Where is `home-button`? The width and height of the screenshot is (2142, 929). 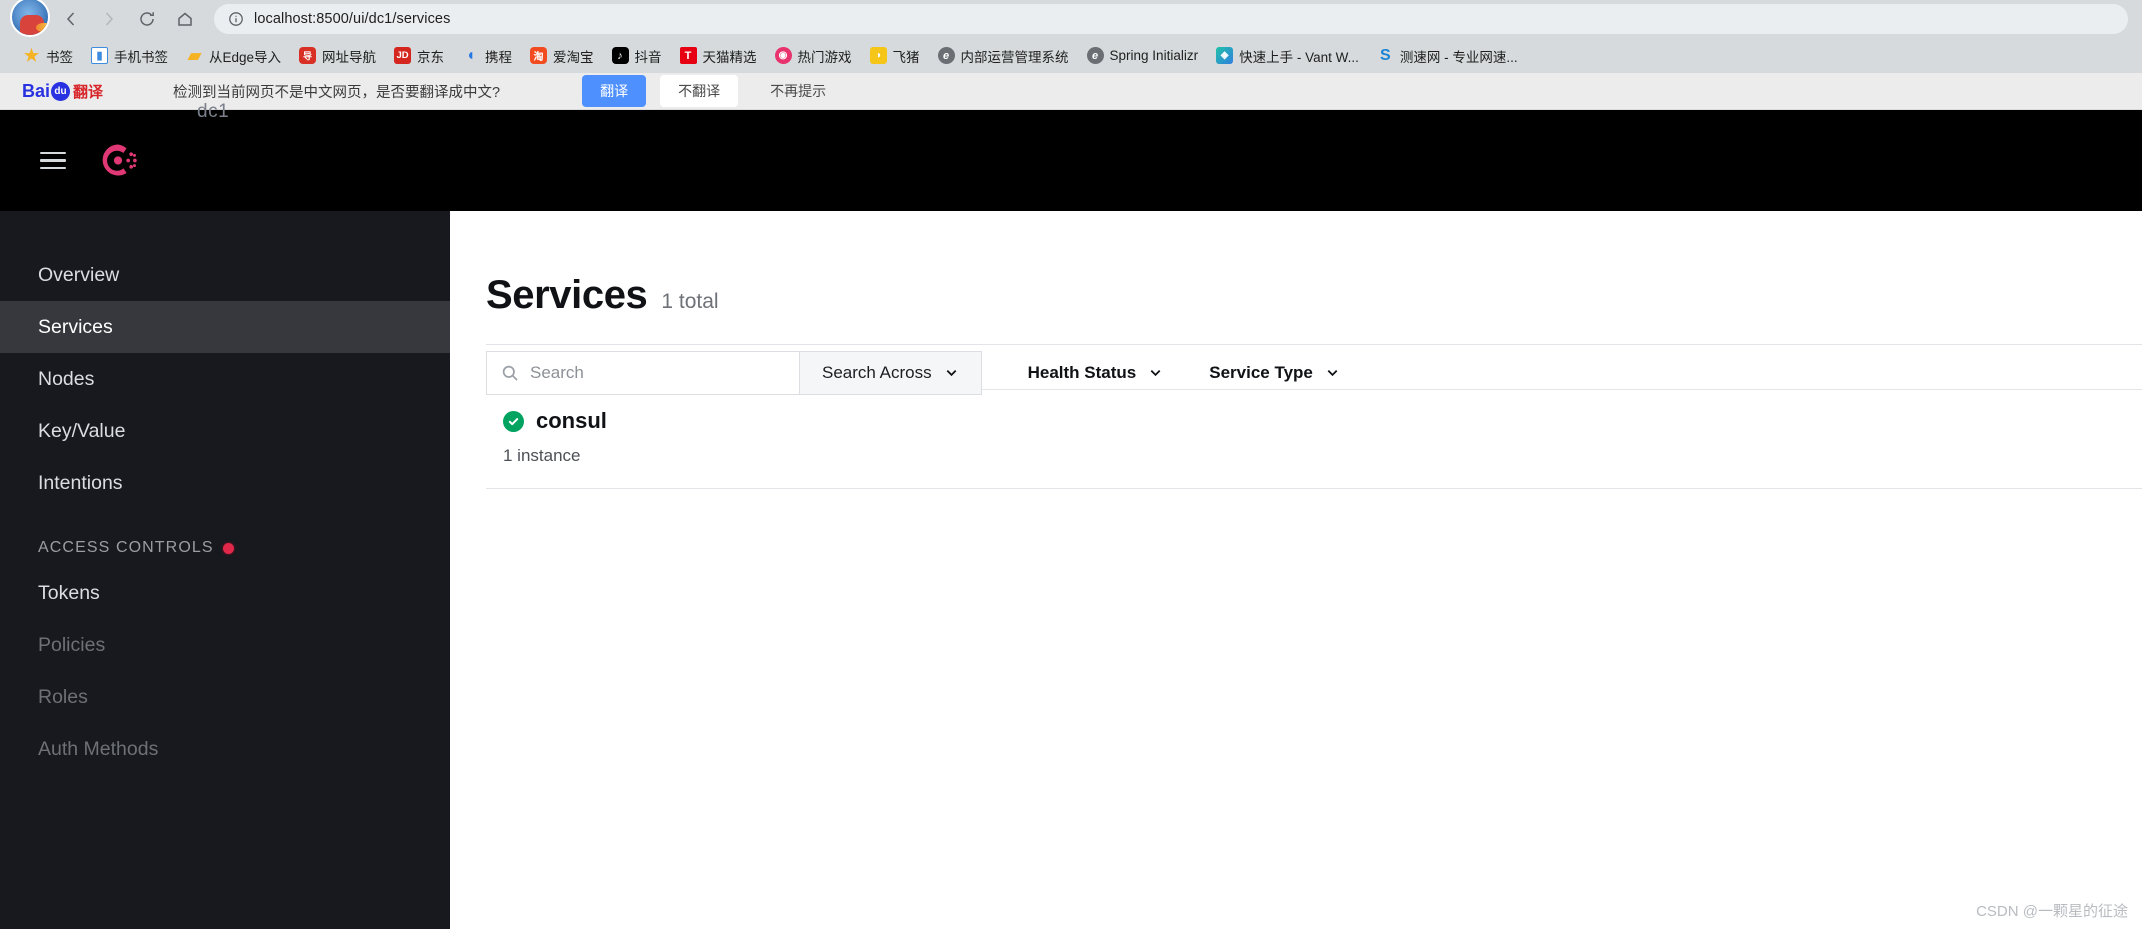
home-button is located at coordinates (185, 19).